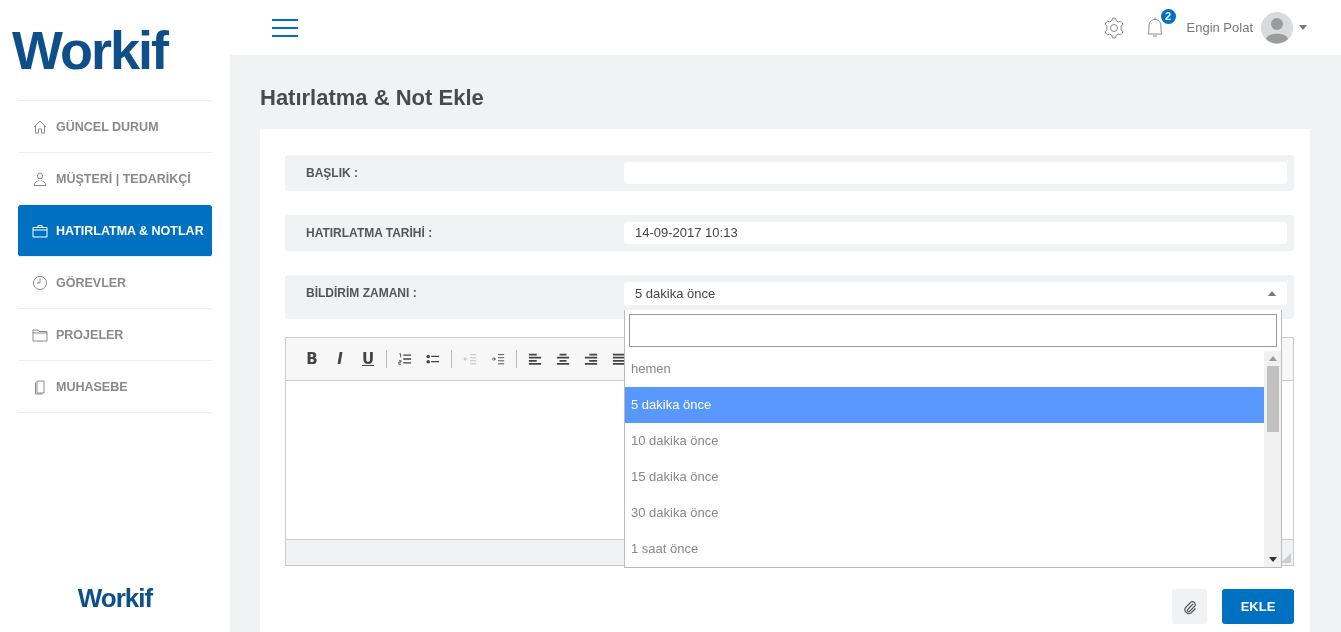 The image size is (1341, 632). What do you see at coordinates (312, 359) in the screenshot?
I see `format-button: B` at bounding box center [312, 359].